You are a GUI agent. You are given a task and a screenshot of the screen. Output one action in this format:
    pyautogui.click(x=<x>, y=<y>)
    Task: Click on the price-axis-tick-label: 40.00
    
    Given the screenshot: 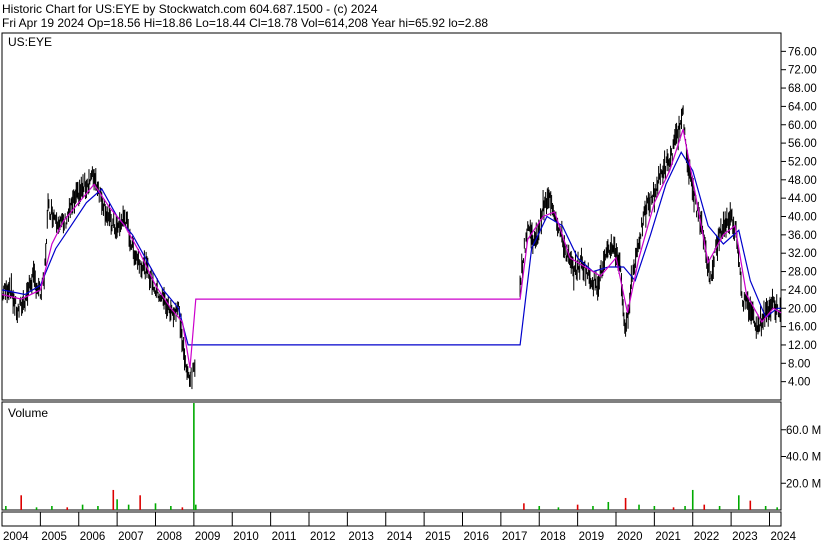 What is the action you would take?
    pyautogui.click(x=802, y=218)
    